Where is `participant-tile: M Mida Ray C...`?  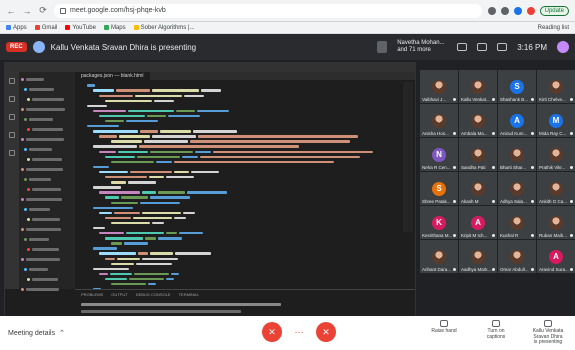
participant-tile: M Mida Ray C... is located at coordinates (556, 120).